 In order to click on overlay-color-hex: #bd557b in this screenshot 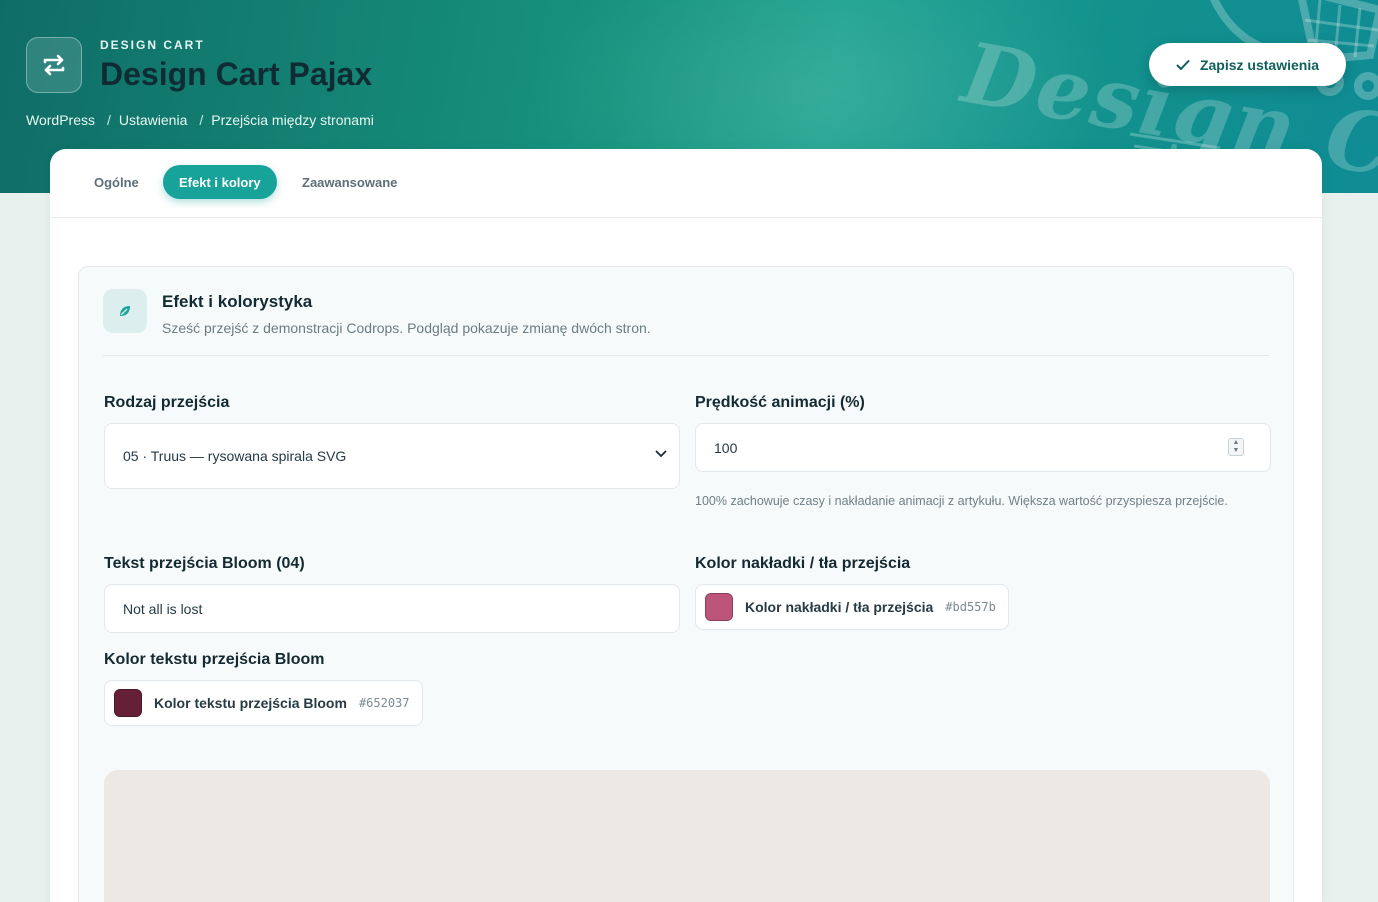, I will do `click(970, 607)`.